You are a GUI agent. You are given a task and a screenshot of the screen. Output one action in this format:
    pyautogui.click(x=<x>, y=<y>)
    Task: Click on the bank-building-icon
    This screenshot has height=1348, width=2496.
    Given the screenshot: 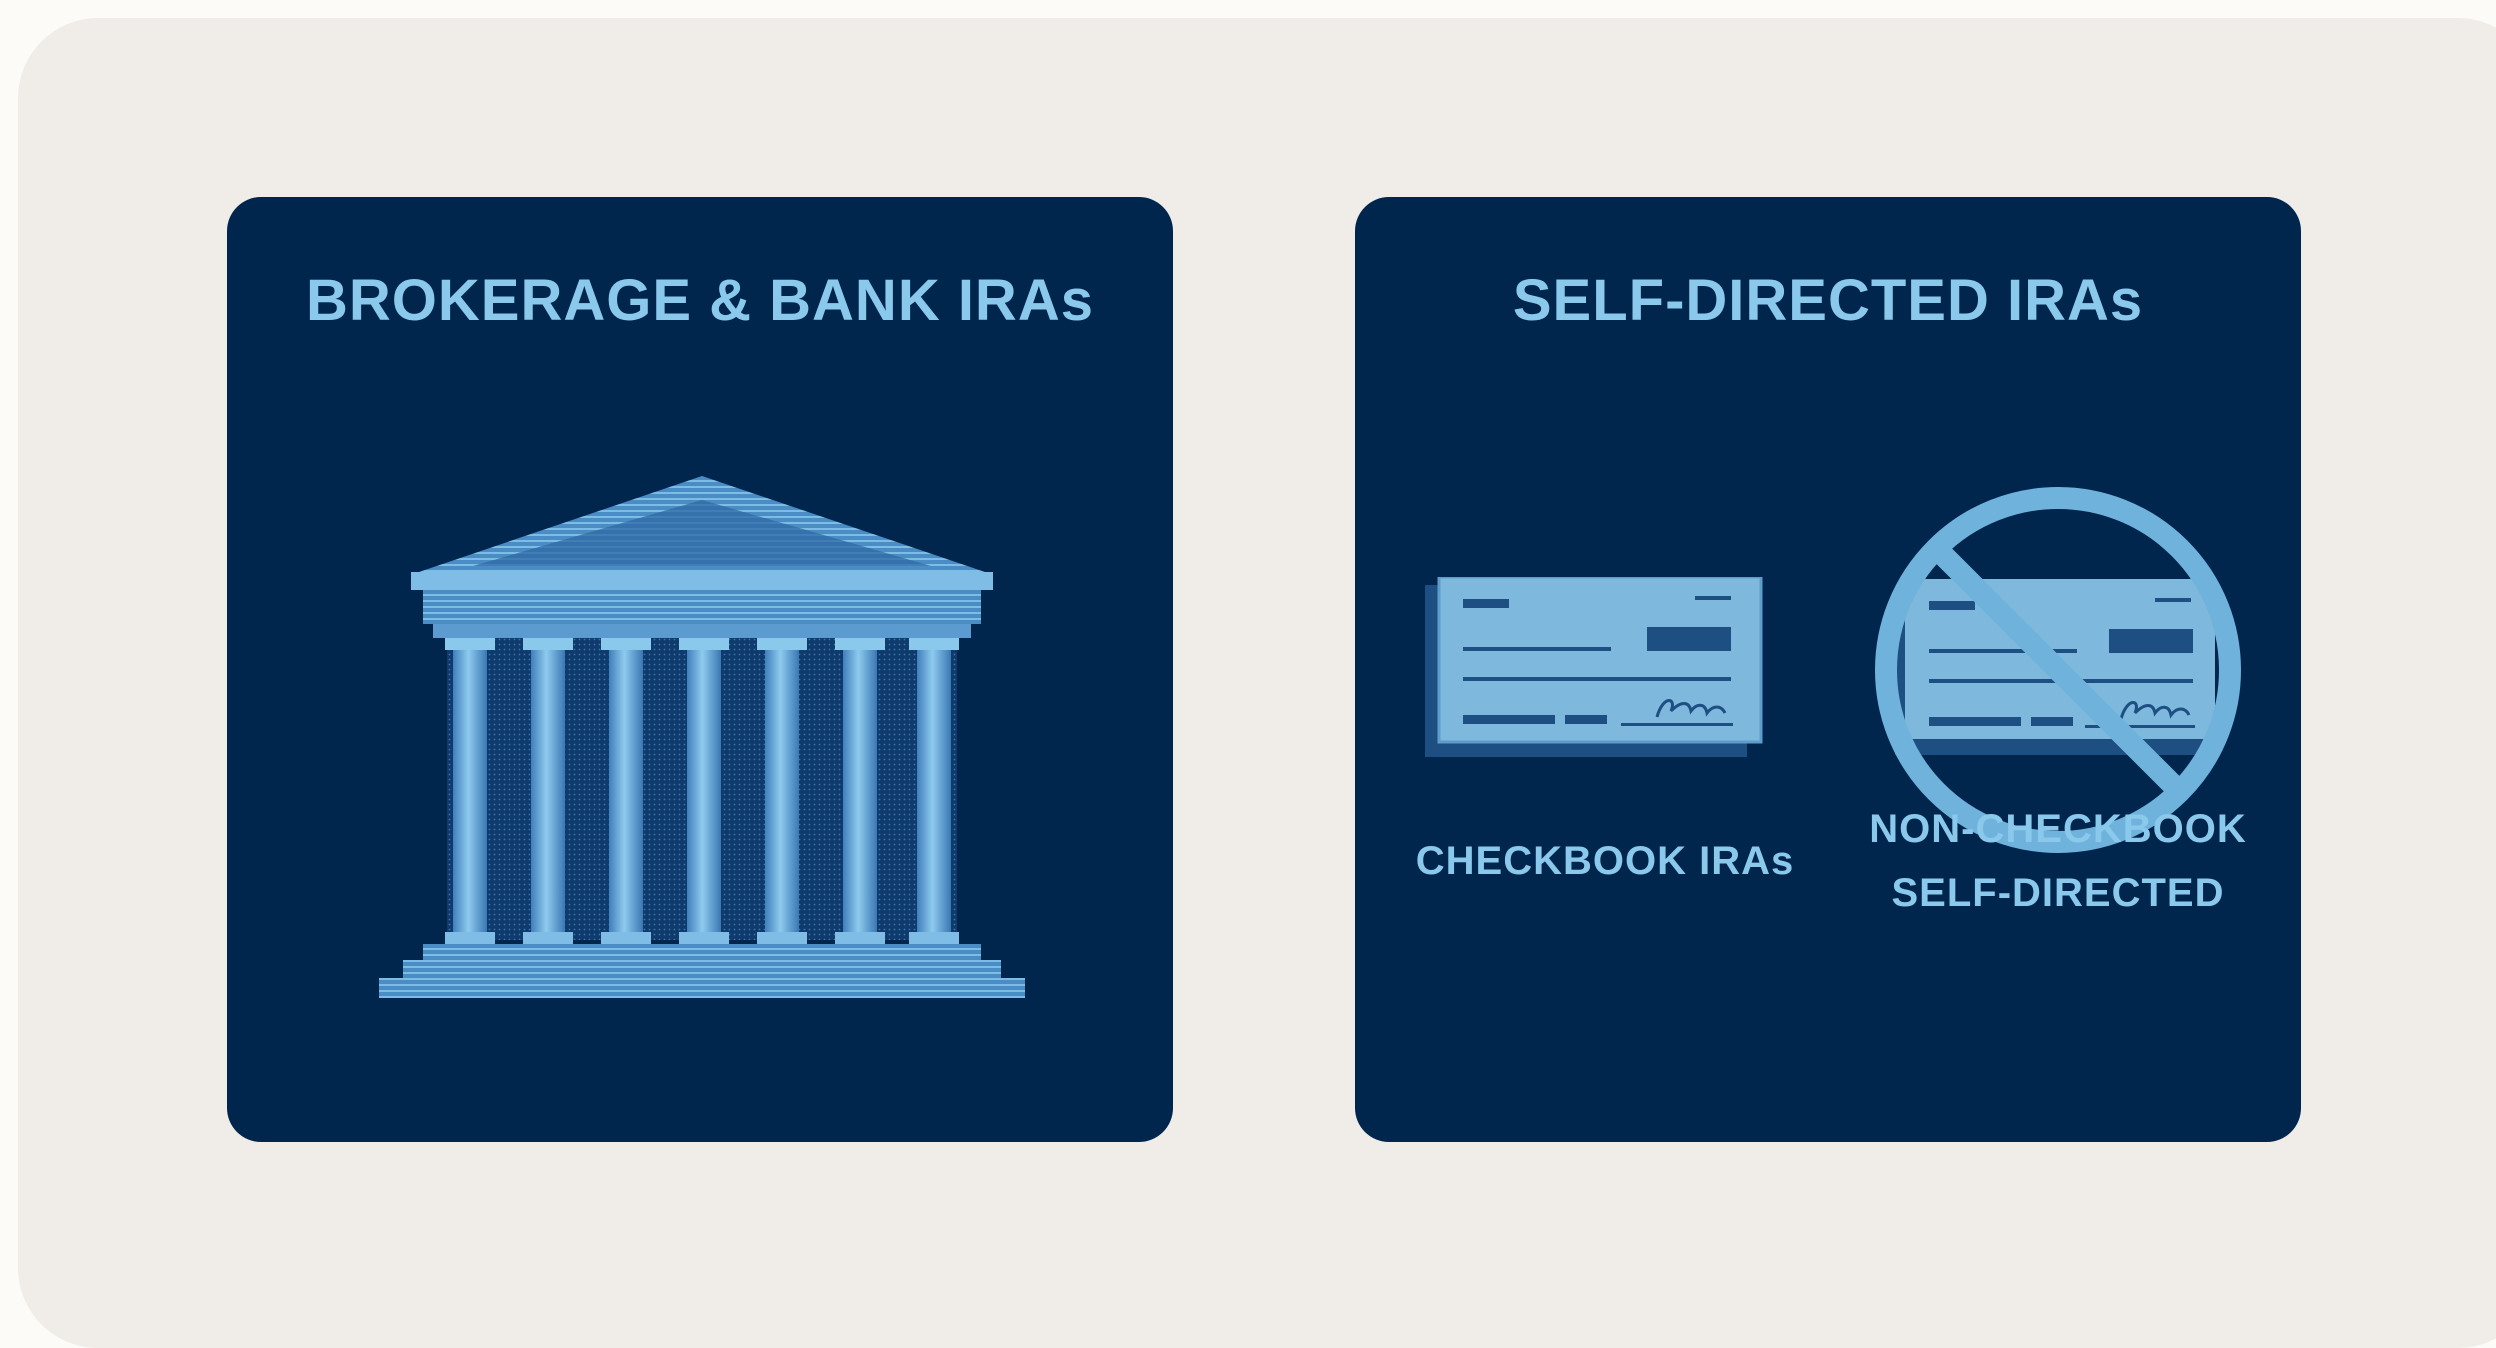 What is the action you would take?
    pyautogui.click(x=702, y=737)
    